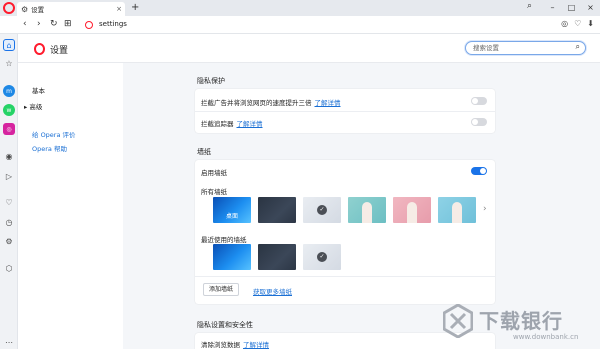 Image resolution: width=600 pixels, height=349 pixels. What do you see at coordinates (231, 216) in the screenshot?
I see `wallpaper-caption: 桌面` at bounding box center [231, 216].